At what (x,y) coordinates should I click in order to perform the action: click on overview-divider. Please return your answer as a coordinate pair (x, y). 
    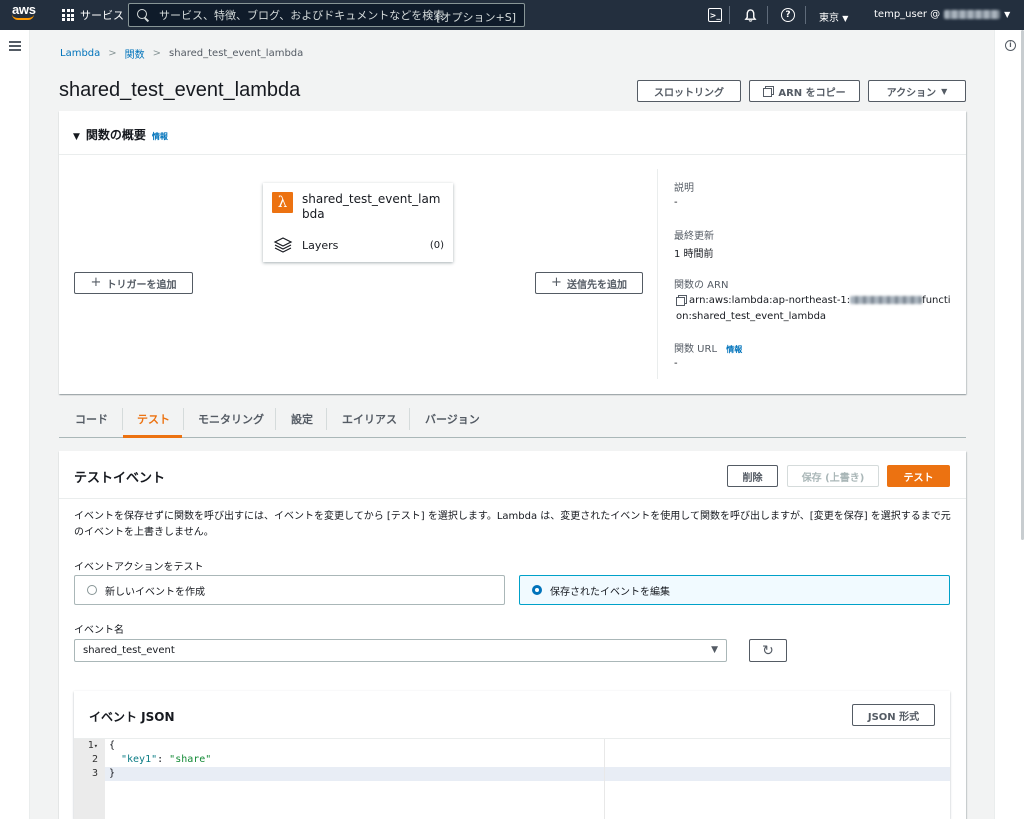
    Looking at the image, I should click on (657, 274).